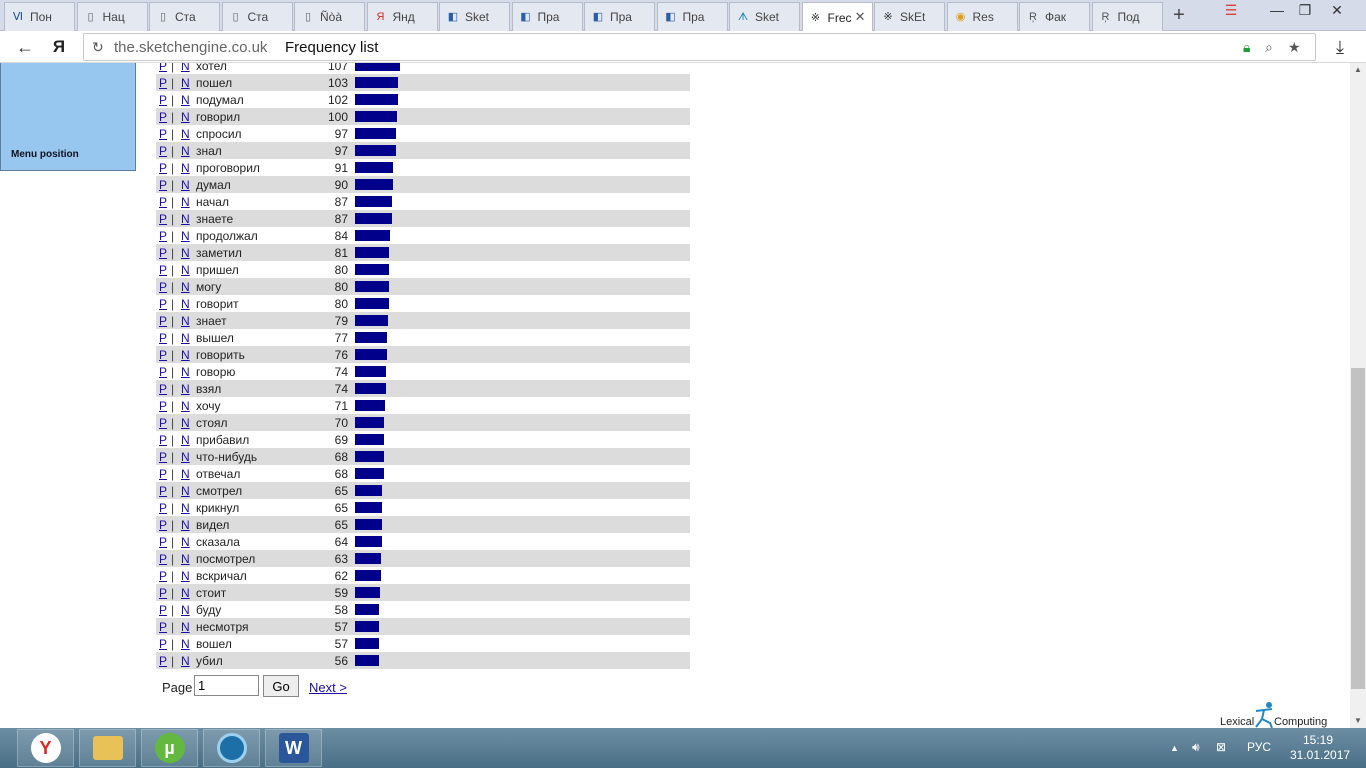  I want to click on scrollbar-thumb, so click(1358, 528).